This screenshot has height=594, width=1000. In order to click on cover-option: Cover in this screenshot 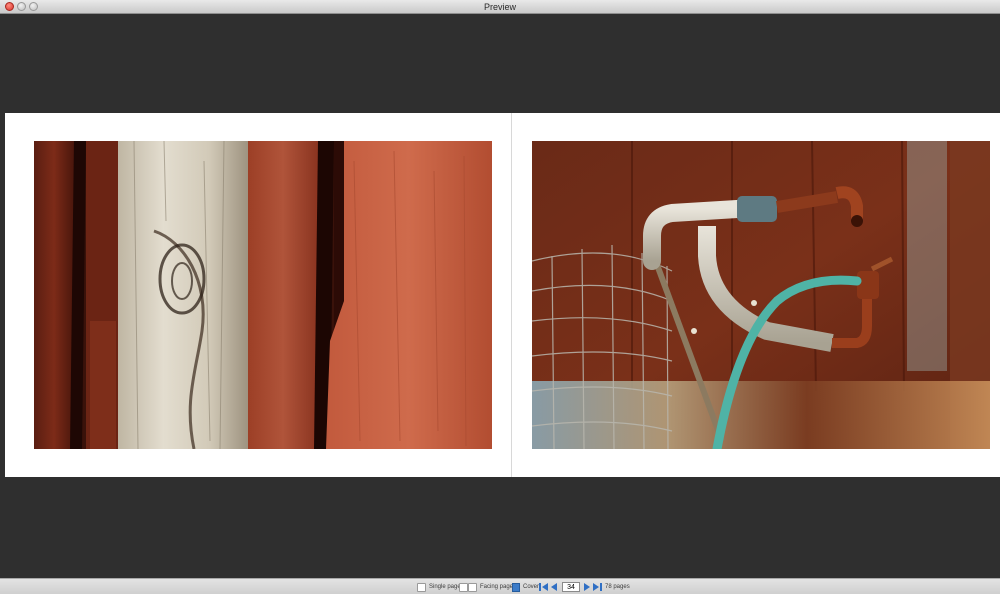, I will do `click(525, 587)`.